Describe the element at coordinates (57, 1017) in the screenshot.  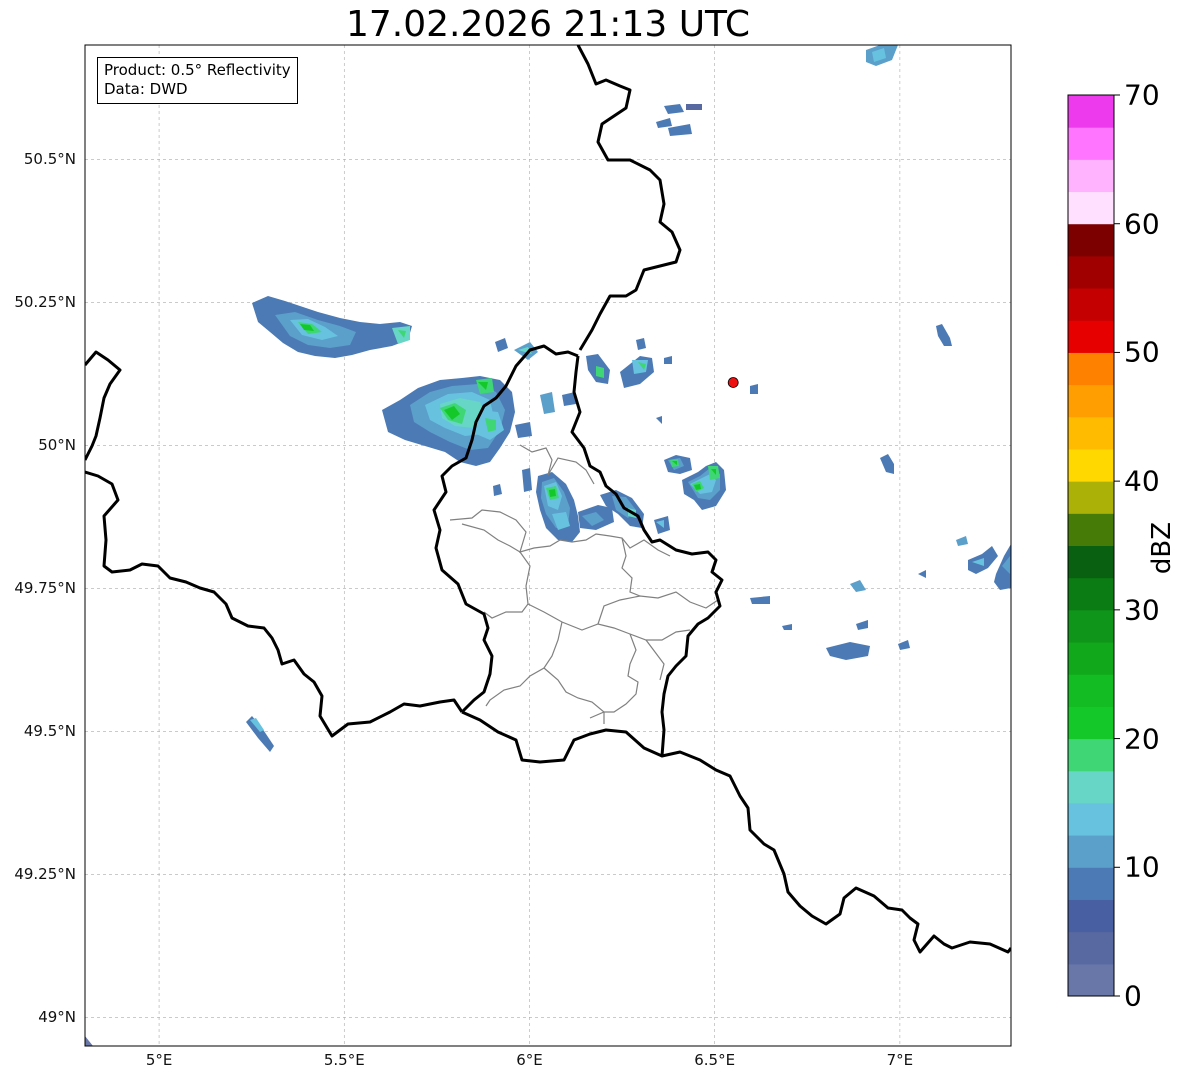
I see `lat-tick-label: 49°N` at that location.